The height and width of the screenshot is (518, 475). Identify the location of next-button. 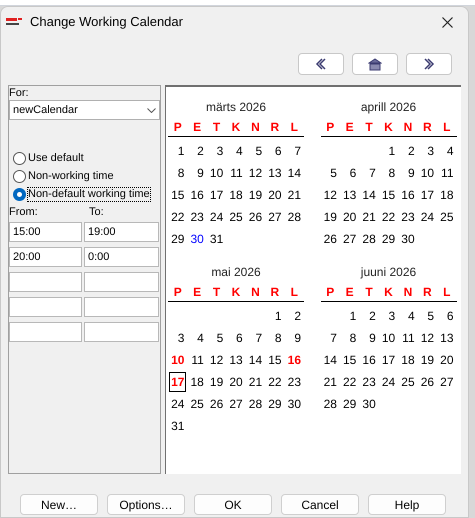
(429, 64).